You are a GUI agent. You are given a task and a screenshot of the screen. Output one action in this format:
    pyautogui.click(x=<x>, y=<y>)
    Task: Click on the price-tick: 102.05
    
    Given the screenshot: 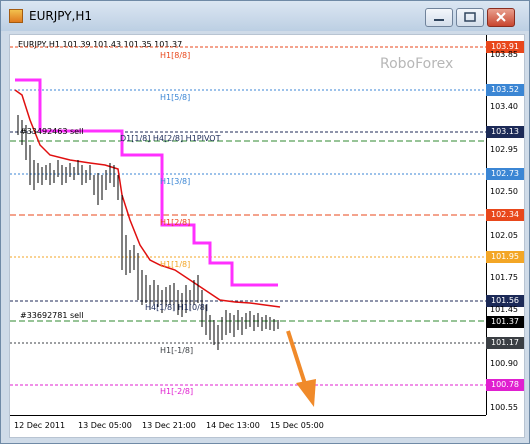 What is the action you would take?
    pyautogui.click(x=504, y=235)
    